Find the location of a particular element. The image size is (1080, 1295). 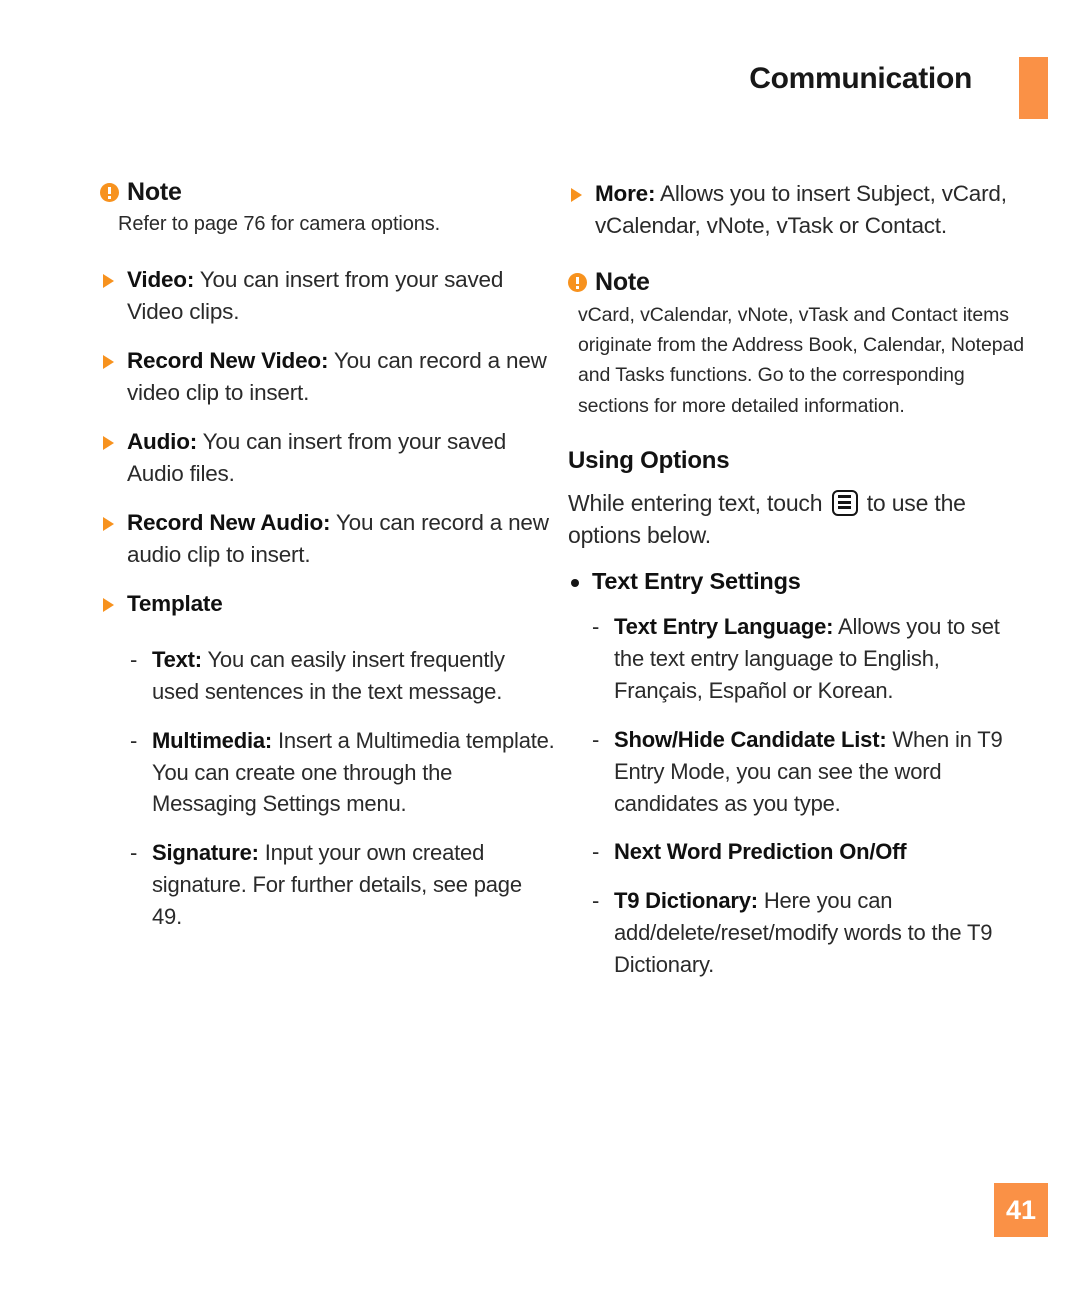

list-item-template: Template is located at coordinates (327, 604).